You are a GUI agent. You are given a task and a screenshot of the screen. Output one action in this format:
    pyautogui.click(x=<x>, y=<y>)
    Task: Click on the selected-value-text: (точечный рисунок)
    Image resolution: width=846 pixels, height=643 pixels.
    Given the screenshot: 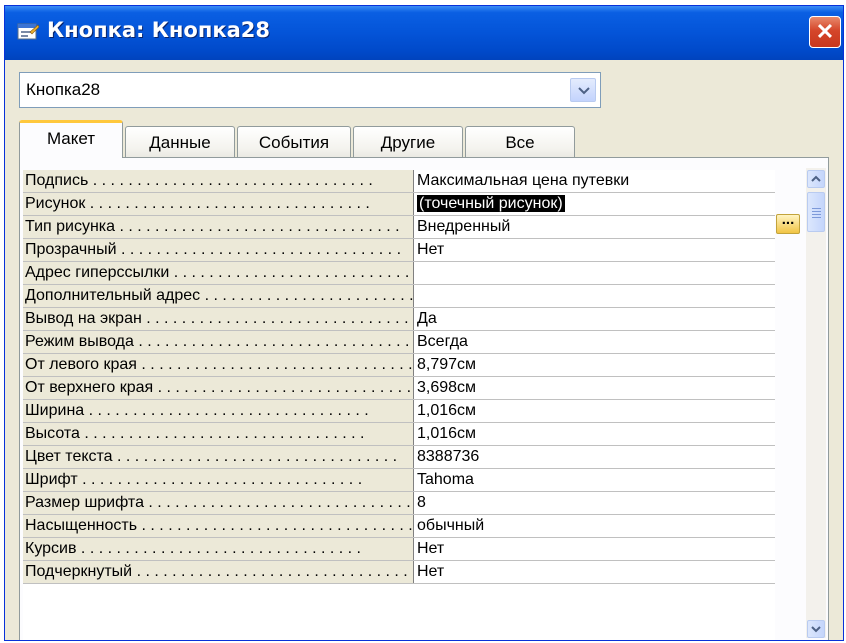 What is the action you would take?
    pyautogui.click(x=491, y=203)
    